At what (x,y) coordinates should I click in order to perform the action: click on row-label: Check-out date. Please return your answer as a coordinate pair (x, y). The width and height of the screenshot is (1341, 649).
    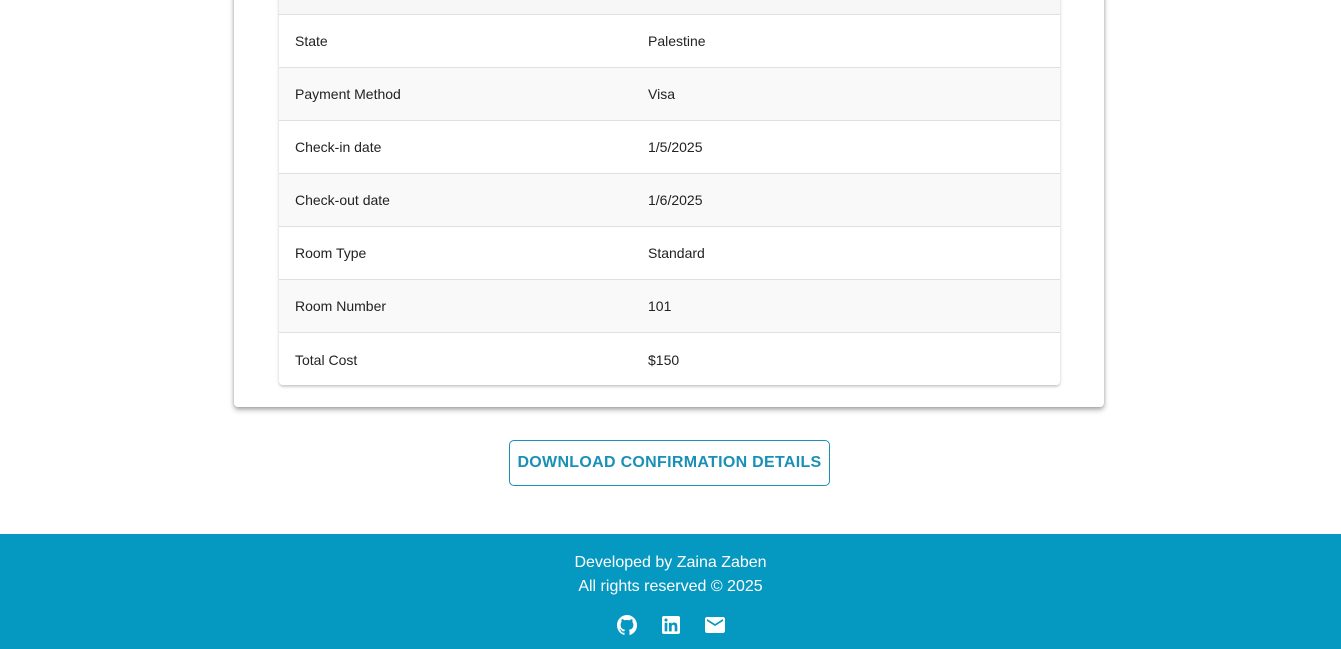
    Looking at the image, I should click on (342, 200).